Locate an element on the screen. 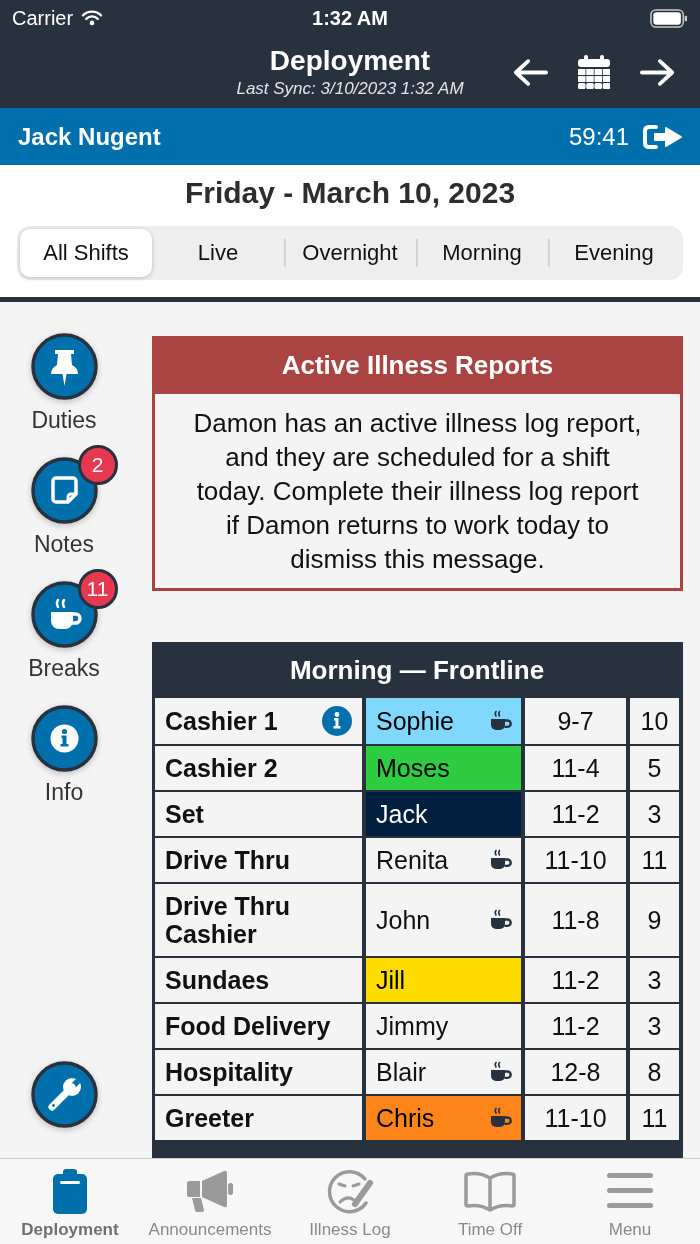 Image resolution: width=700 pixels, height=1244 pixels. hours-cell: 9 is located at coordinates (654, 920).